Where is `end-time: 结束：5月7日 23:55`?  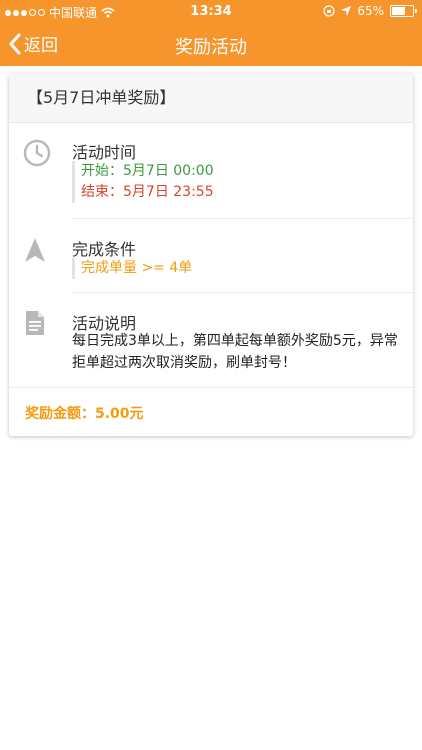 end-time: 结束：5月7日 23:55 is located at coordinates (147, 192).